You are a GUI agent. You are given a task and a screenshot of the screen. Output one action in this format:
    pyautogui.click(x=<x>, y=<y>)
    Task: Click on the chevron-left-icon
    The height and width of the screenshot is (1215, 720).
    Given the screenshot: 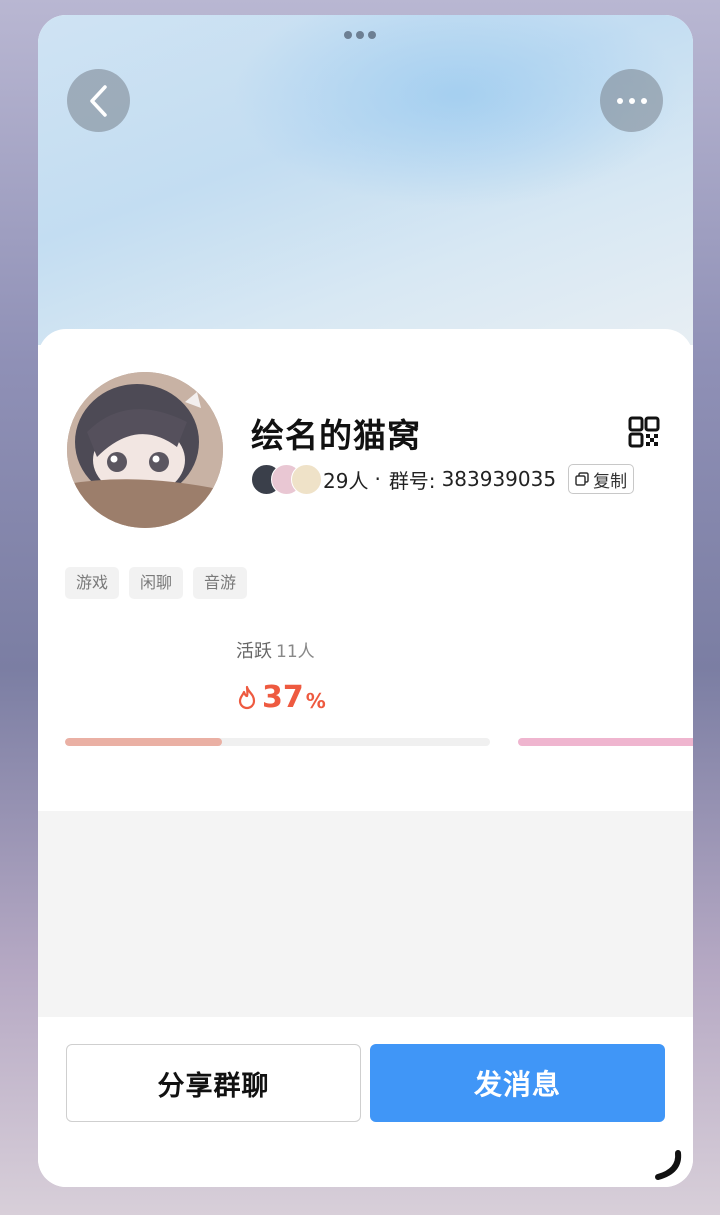 What is the action you would take?
    pyautogui.click(x=98, y=100)
    